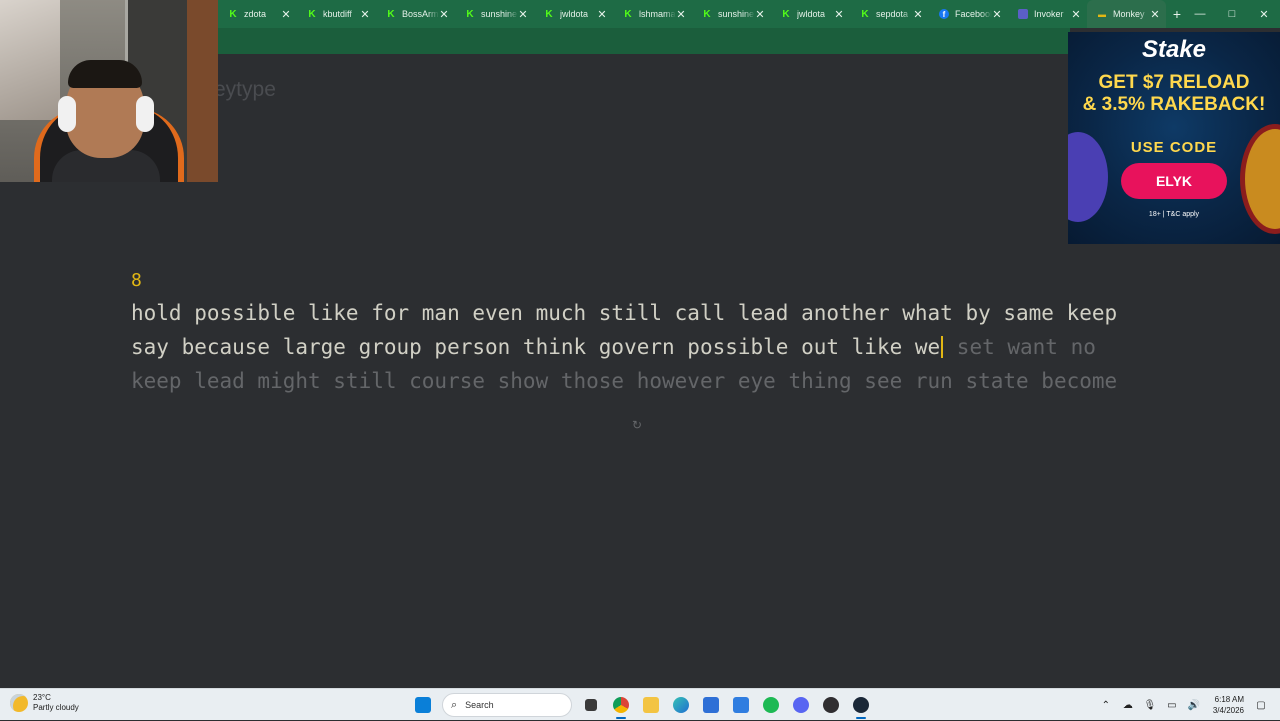 This screenshot has height=721, width=1280. What do you see at coordinates (942, 347) in the screenshot?
I see `typing-caret` at bounding box center [942, 347].